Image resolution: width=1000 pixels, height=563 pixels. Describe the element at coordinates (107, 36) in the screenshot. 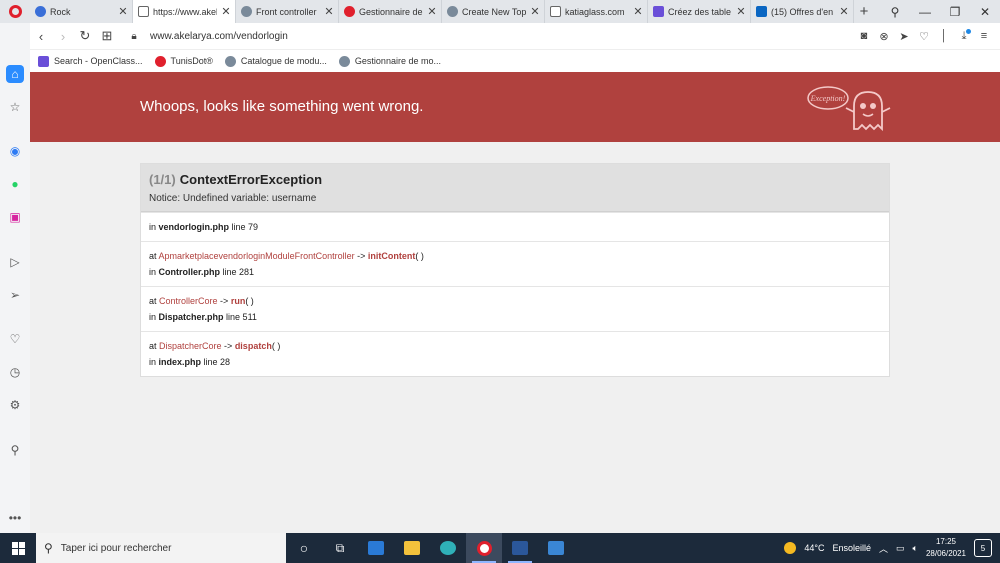

I see `tabs-grid-icon: ⊞` at that location.